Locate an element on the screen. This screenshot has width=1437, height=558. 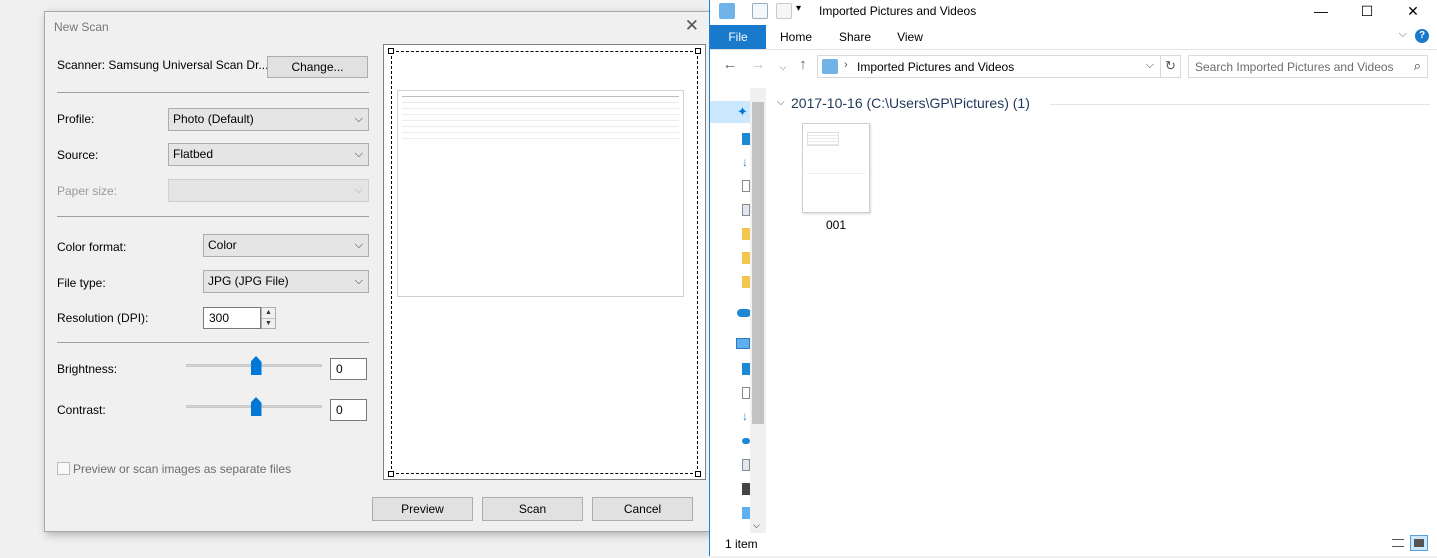
nav-item-videos is located at coordinates (746, 489).